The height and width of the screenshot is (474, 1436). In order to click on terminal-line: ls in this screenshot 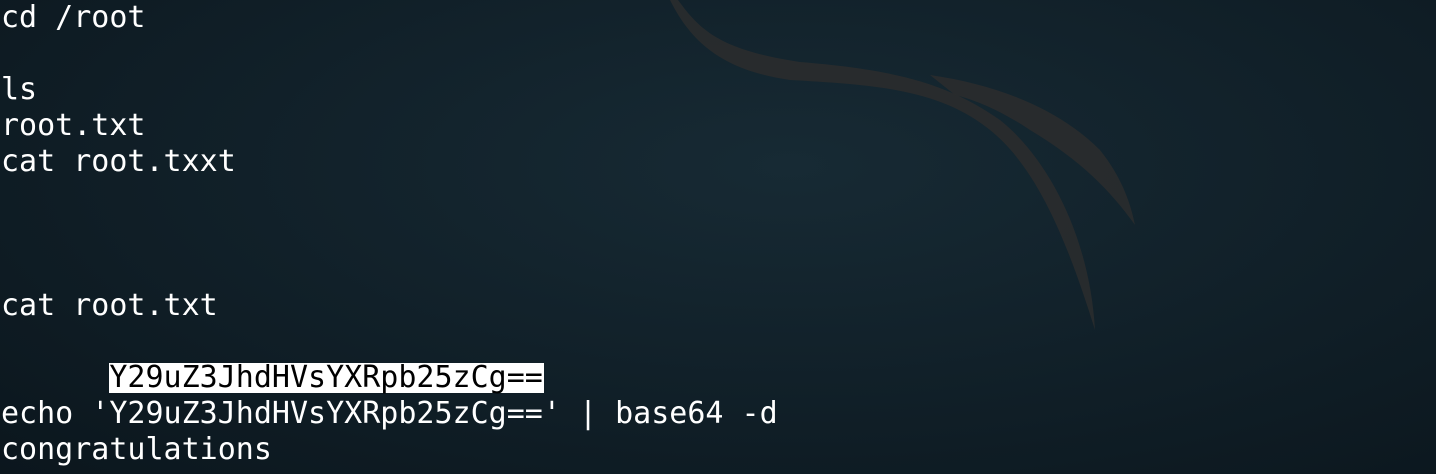, I will do `click(19, 89)`.